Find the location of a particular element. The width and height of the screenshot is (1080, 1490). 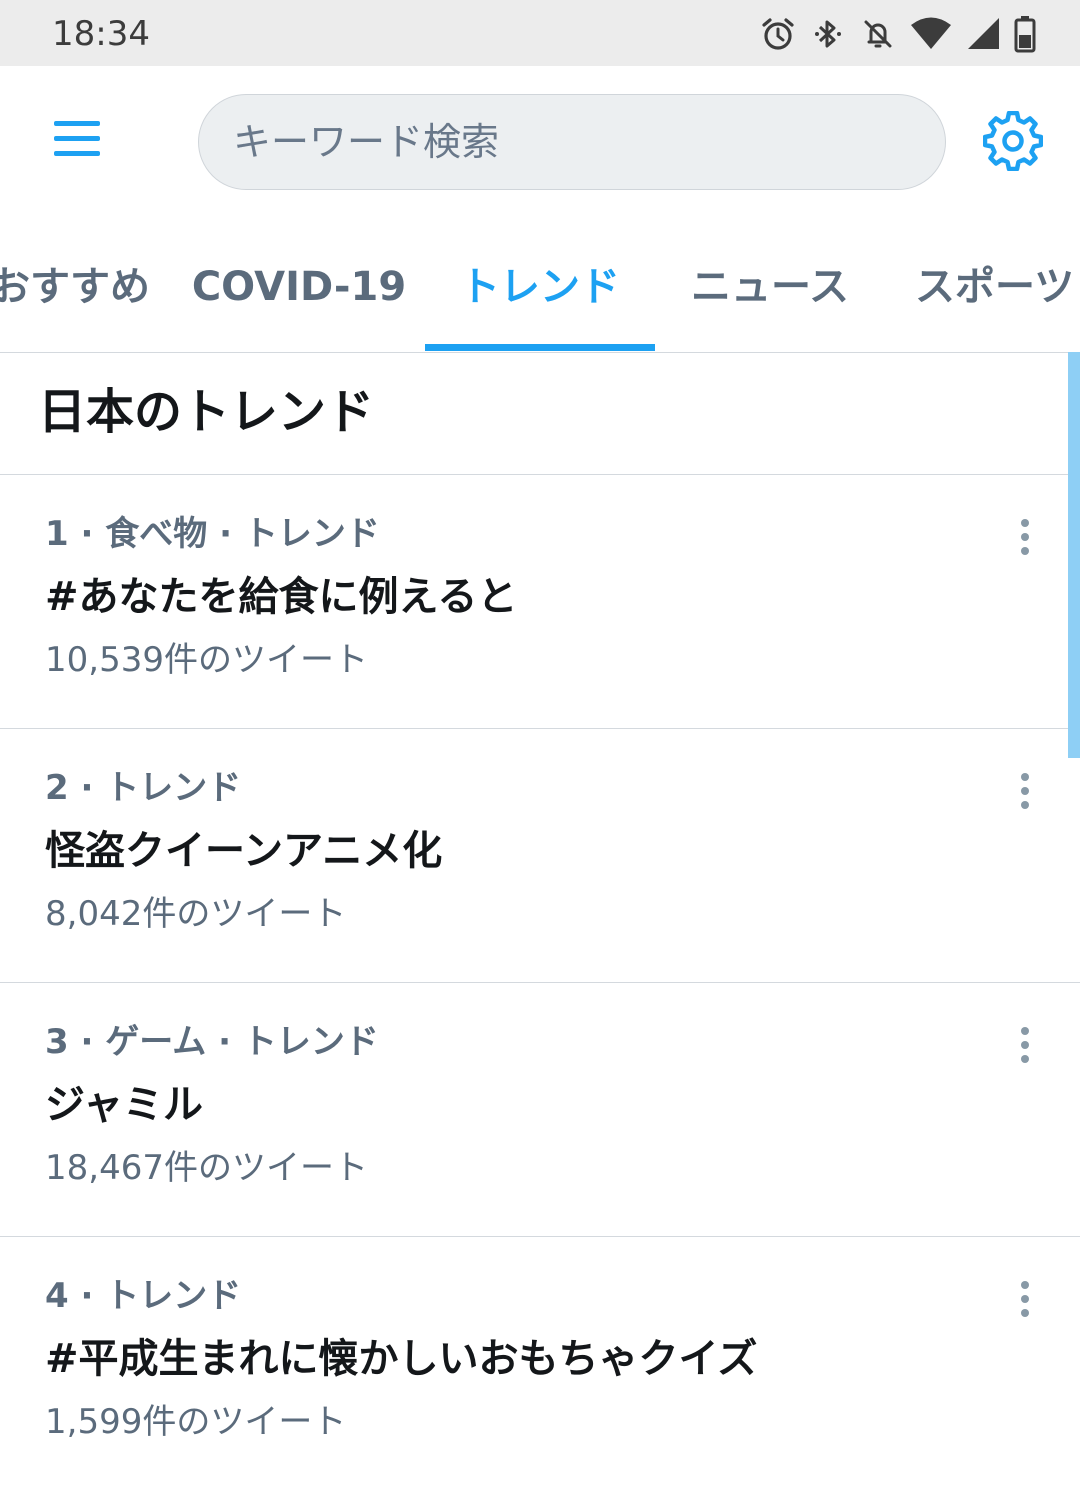

tab-trends: トレンド is located at coordinates (540, 287).